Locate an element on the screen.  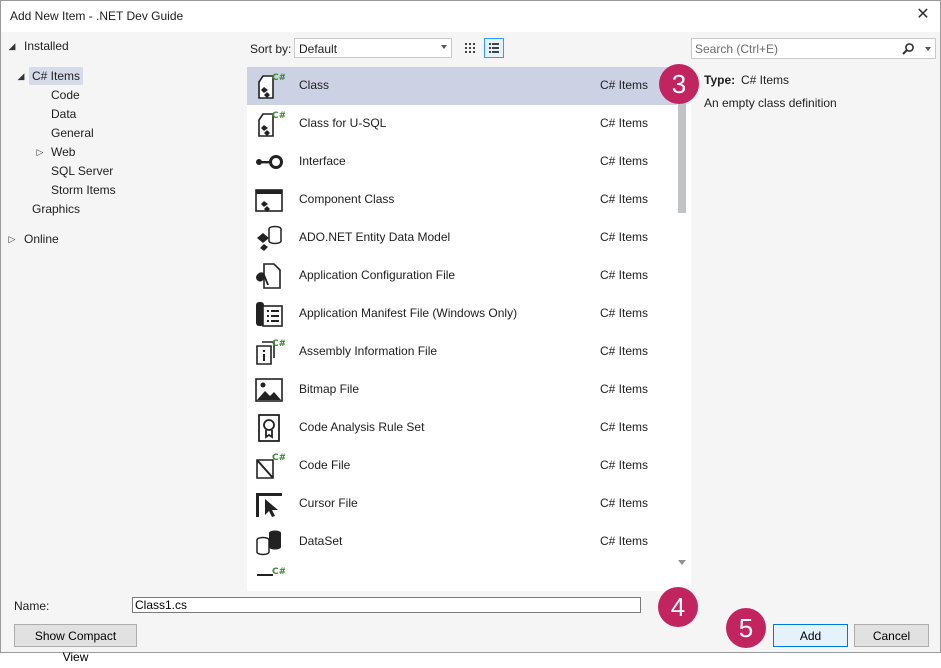
item-name: Interface is located at coordinates (322, 161).